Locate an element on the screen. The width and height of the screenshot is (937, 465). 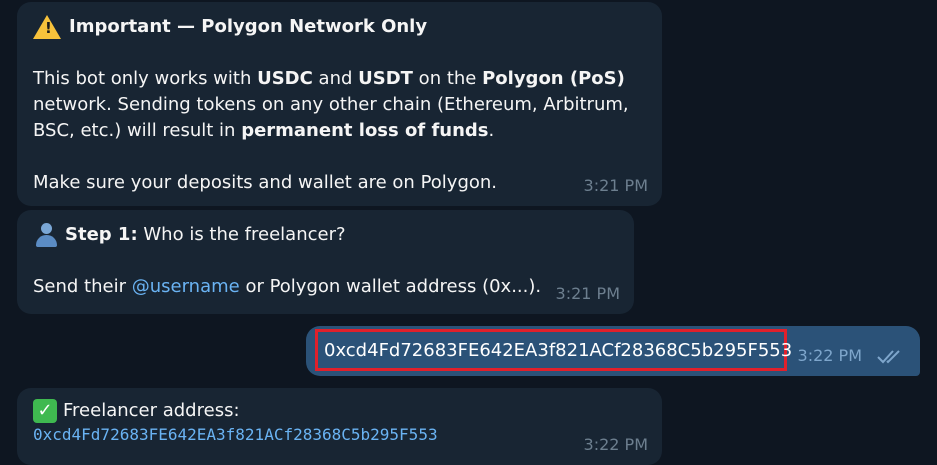
check-mark-icon: ✓ is located at coordinates (45, 411).